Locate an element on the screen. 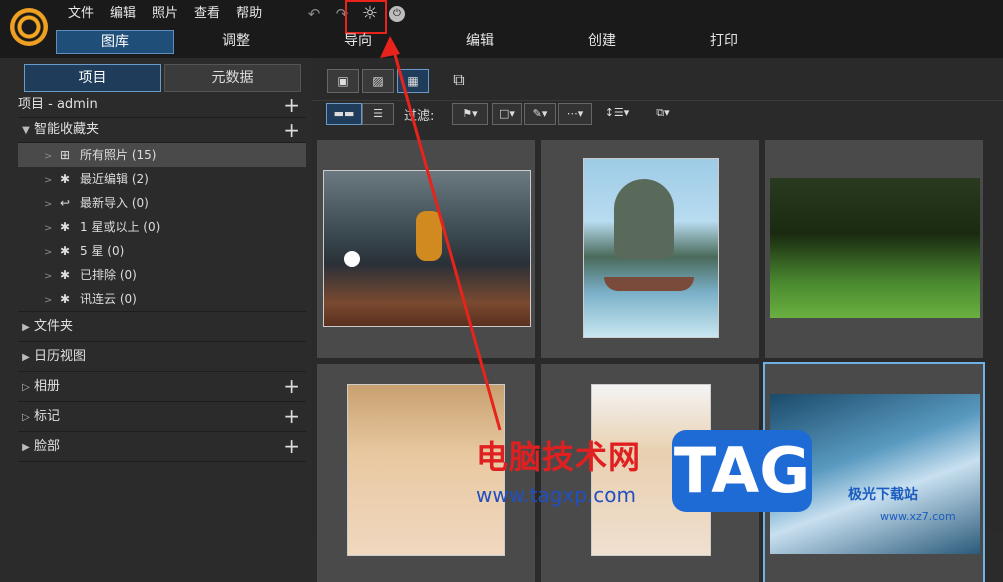  watermark-site2-url: www.xz7.com is located at coordinates (918, 516).